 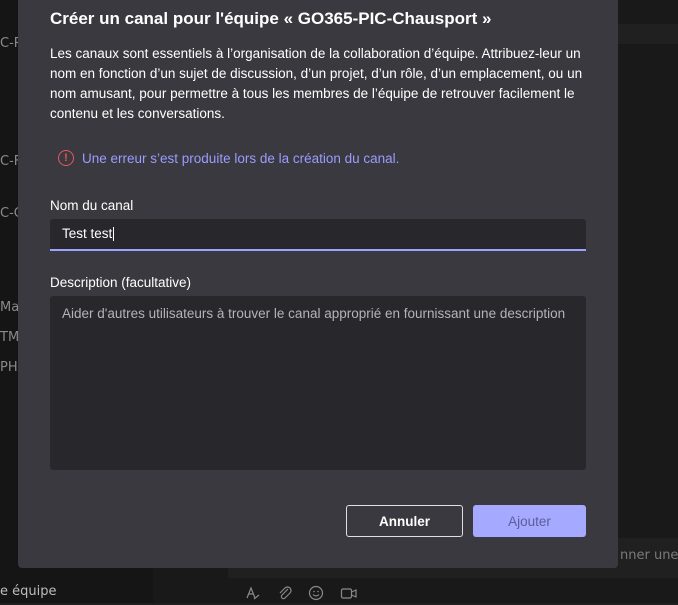 I want to click on emoji-icon, so click(x=316, y=595).